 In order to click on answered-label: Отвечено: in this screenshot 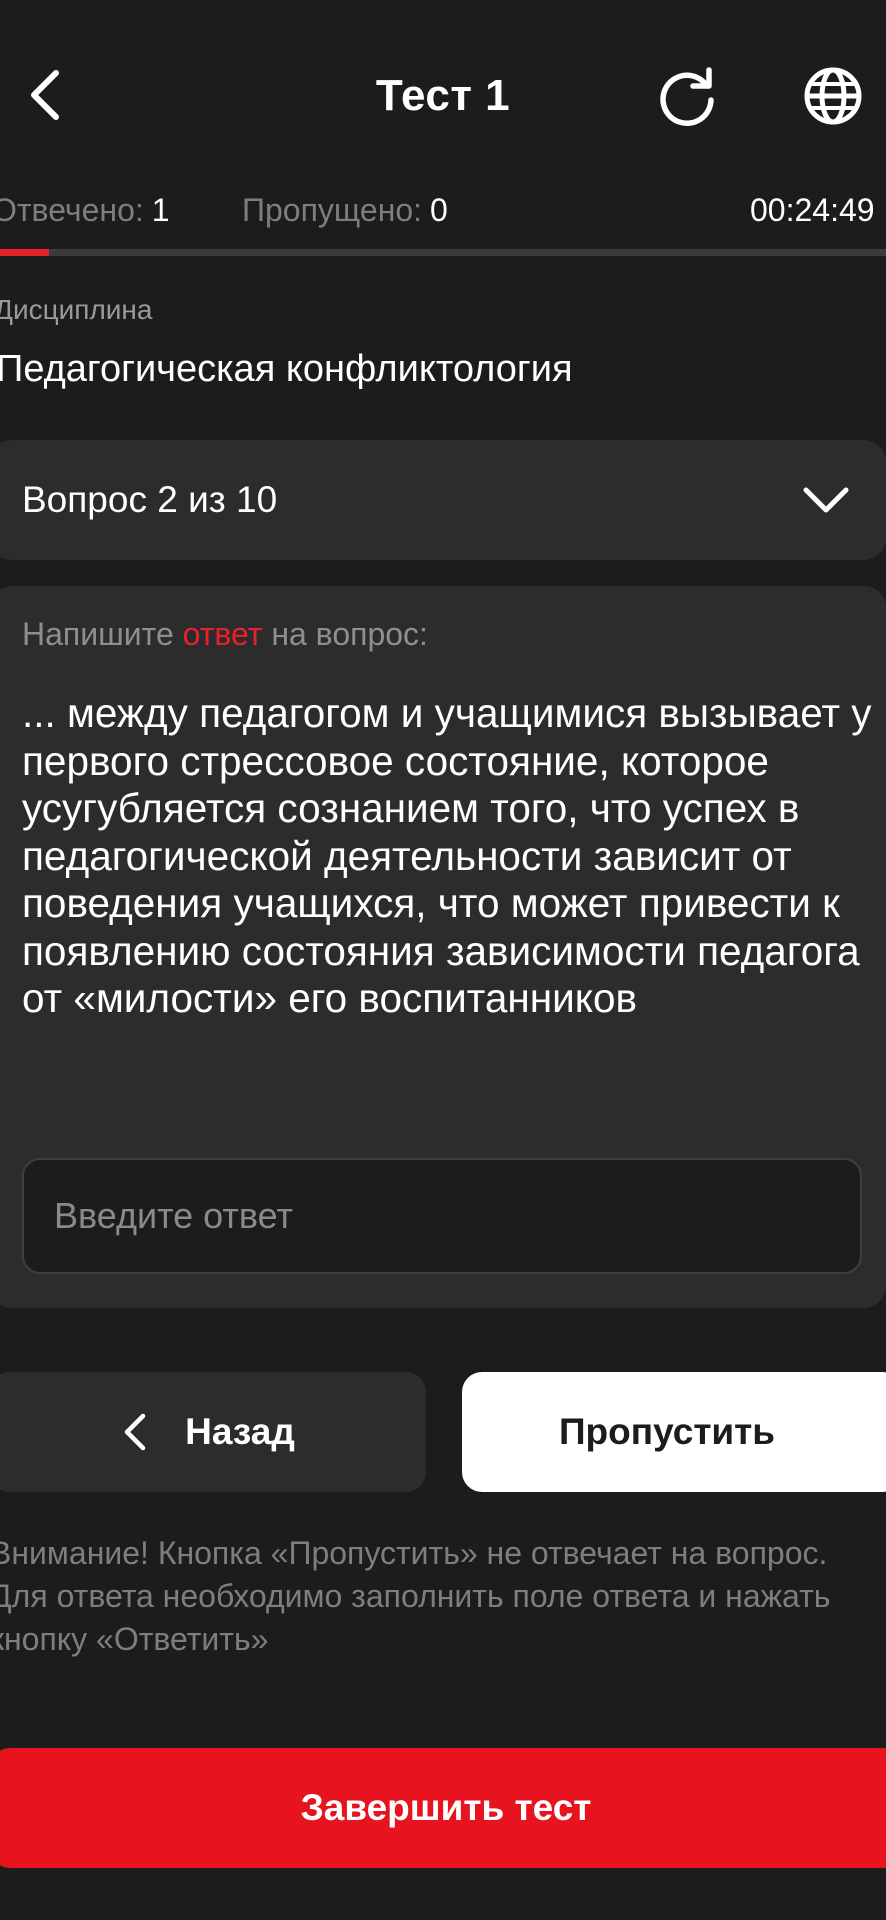, I will do `click(72, 210)`.